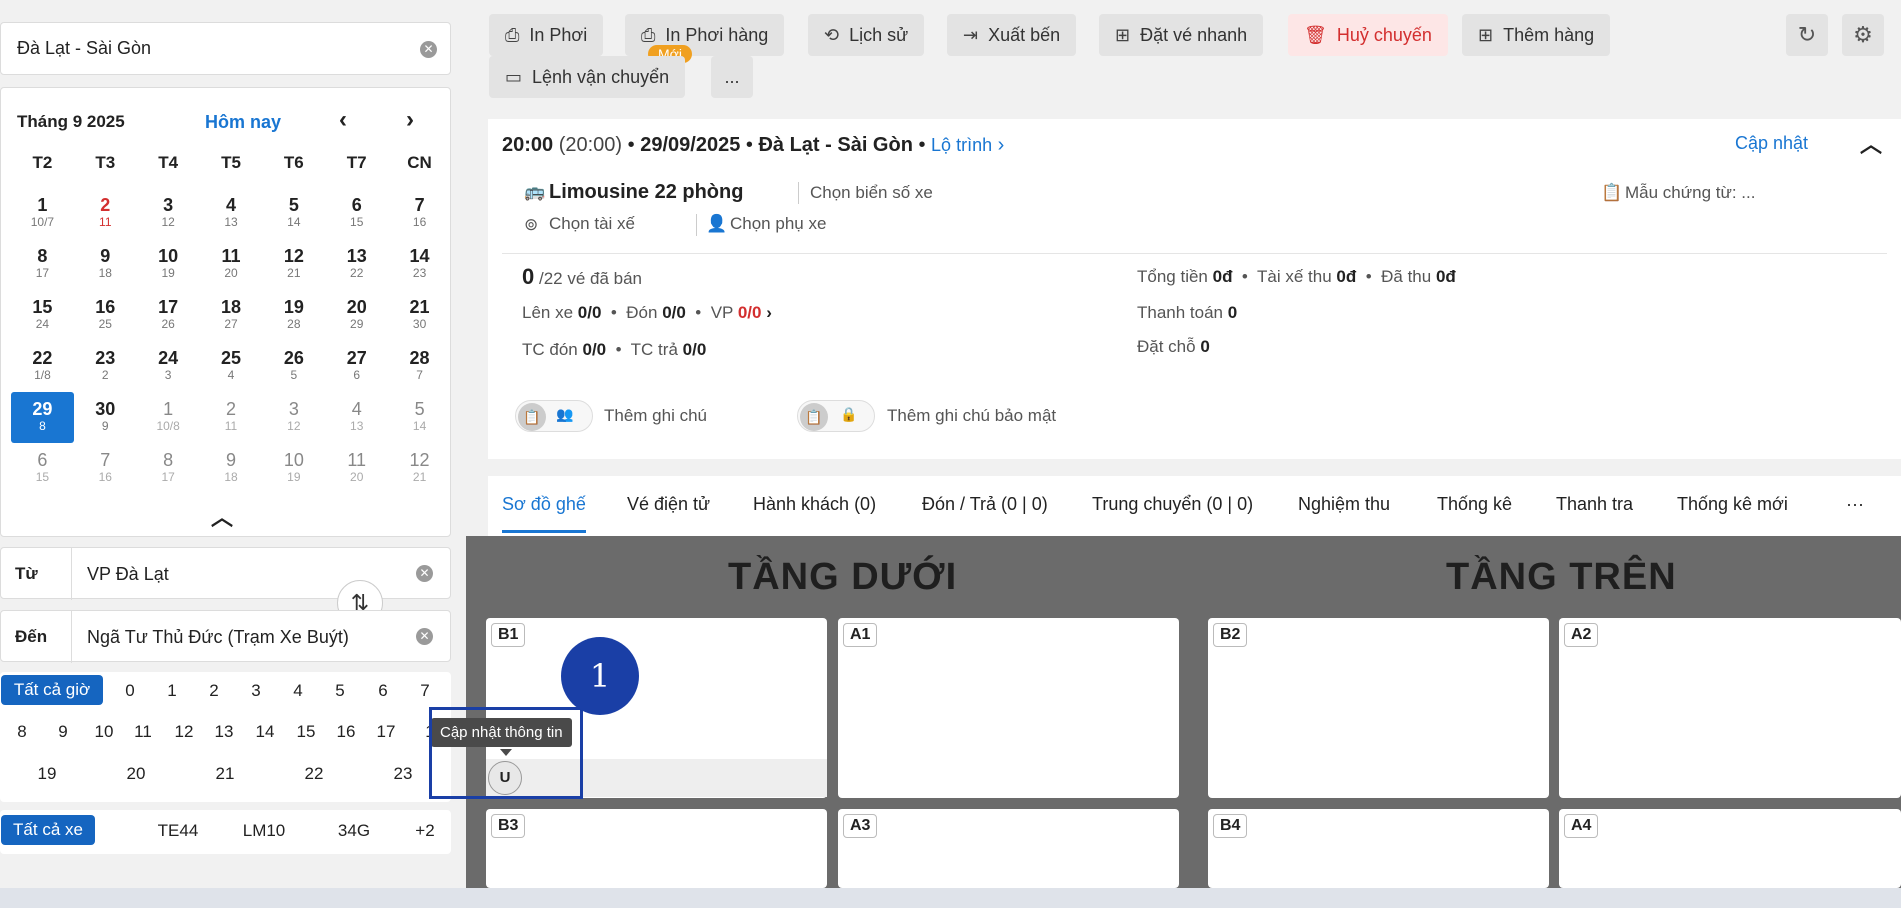 Image resolution: width=1901 pixels, height=908 pixels. I want to click on calendar-day: 22 1/8, so click(42, 366).